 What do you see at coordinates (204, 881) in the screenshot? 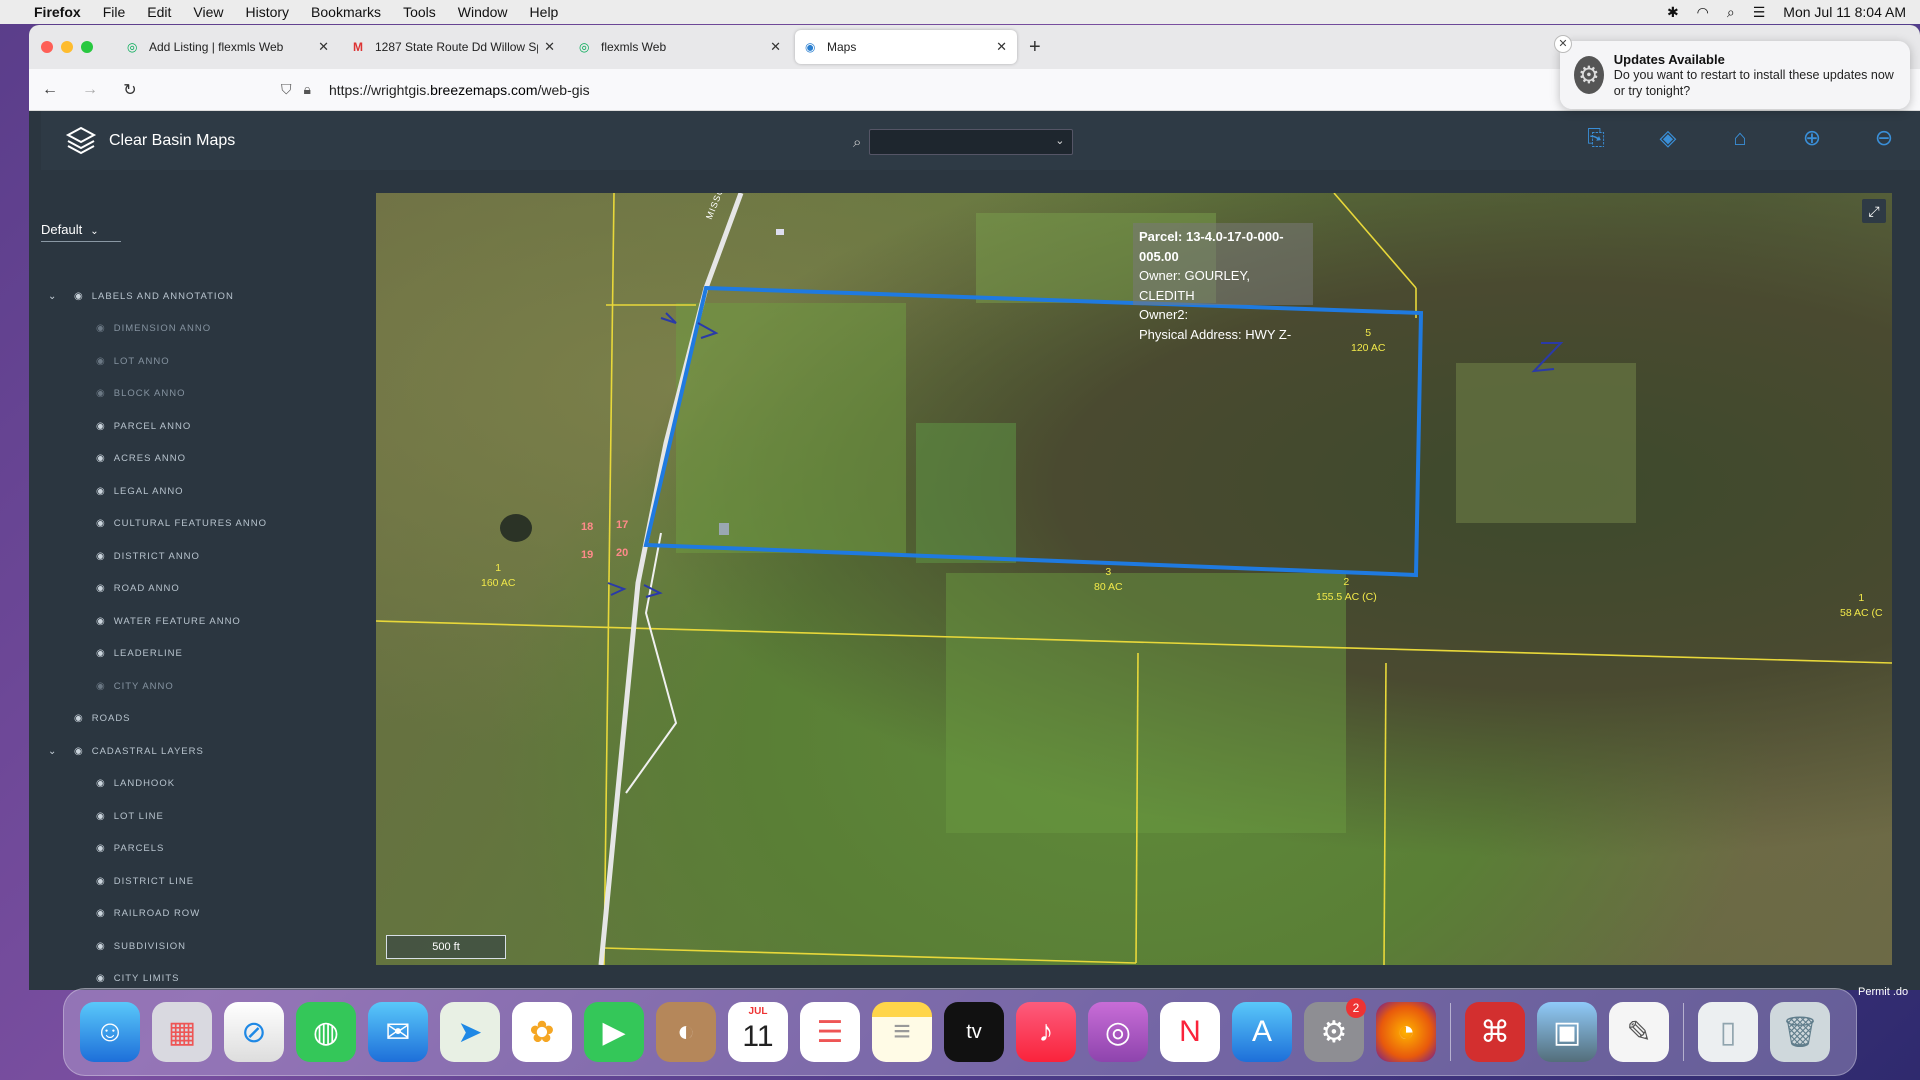
I see `layer-row: ◉ DISTRICT LINE` at bounding box center [204, 881].